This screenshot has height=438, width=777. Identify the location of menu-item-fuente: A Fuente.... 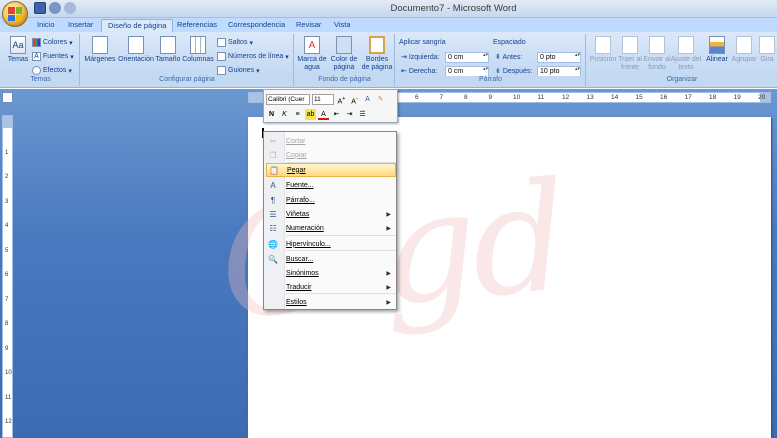
(331, 185).